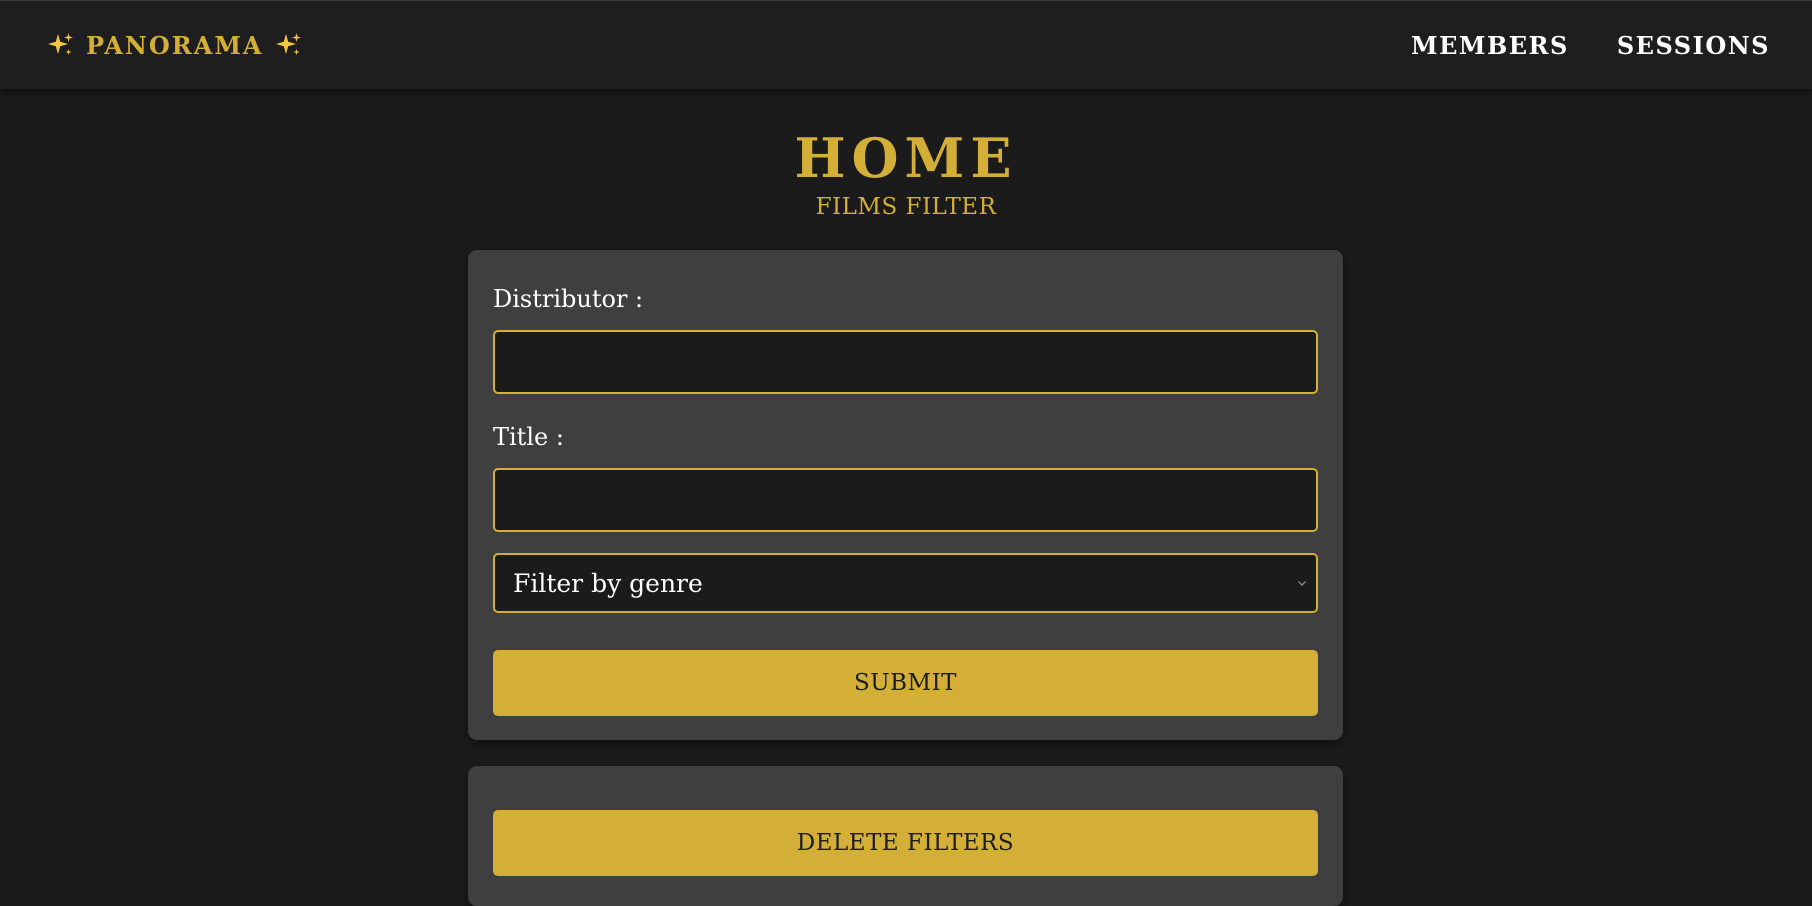  I want to click on top-navbar: PANORAMA MEMBERS SESSIONS, so click(906, 44).